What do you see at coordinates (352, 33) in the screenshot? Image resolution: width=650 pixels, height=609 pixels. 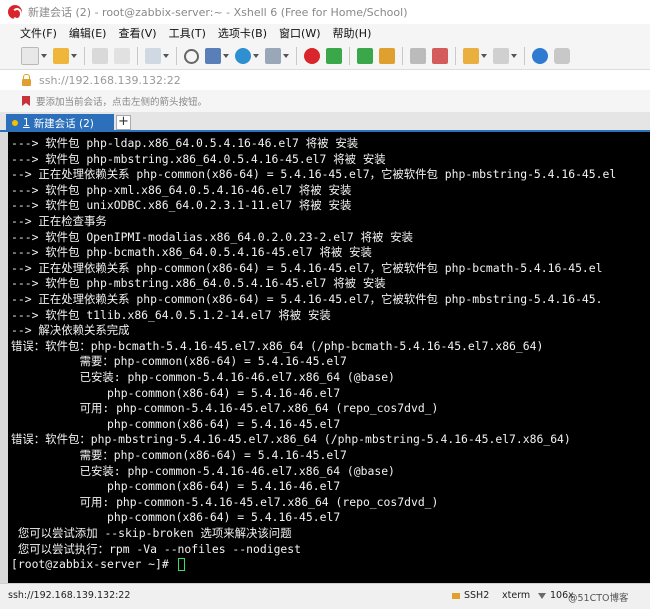 I see `menu-help: 帮助(H)` at bounding box center [352, 33].